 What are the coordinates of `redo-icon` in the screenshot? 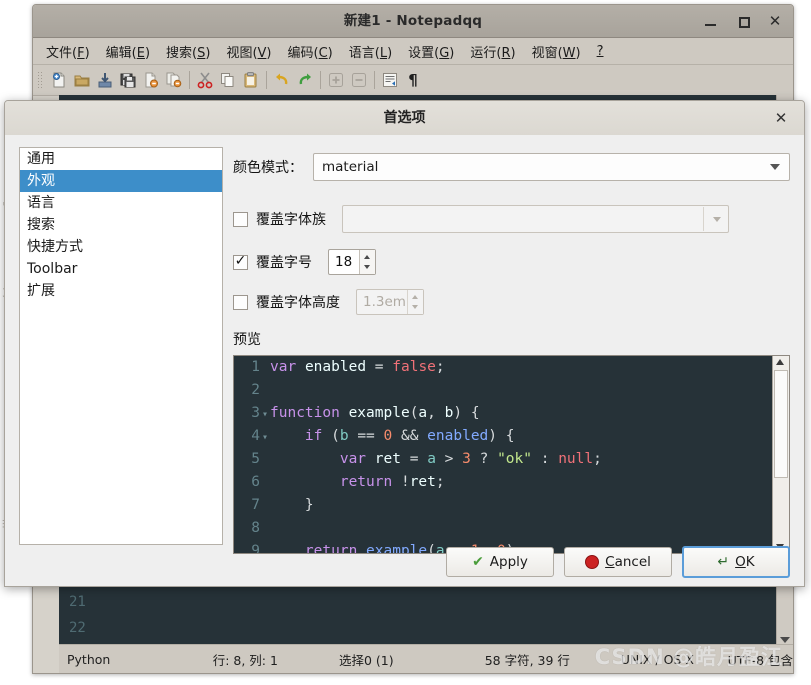 It's located at (305, 80).